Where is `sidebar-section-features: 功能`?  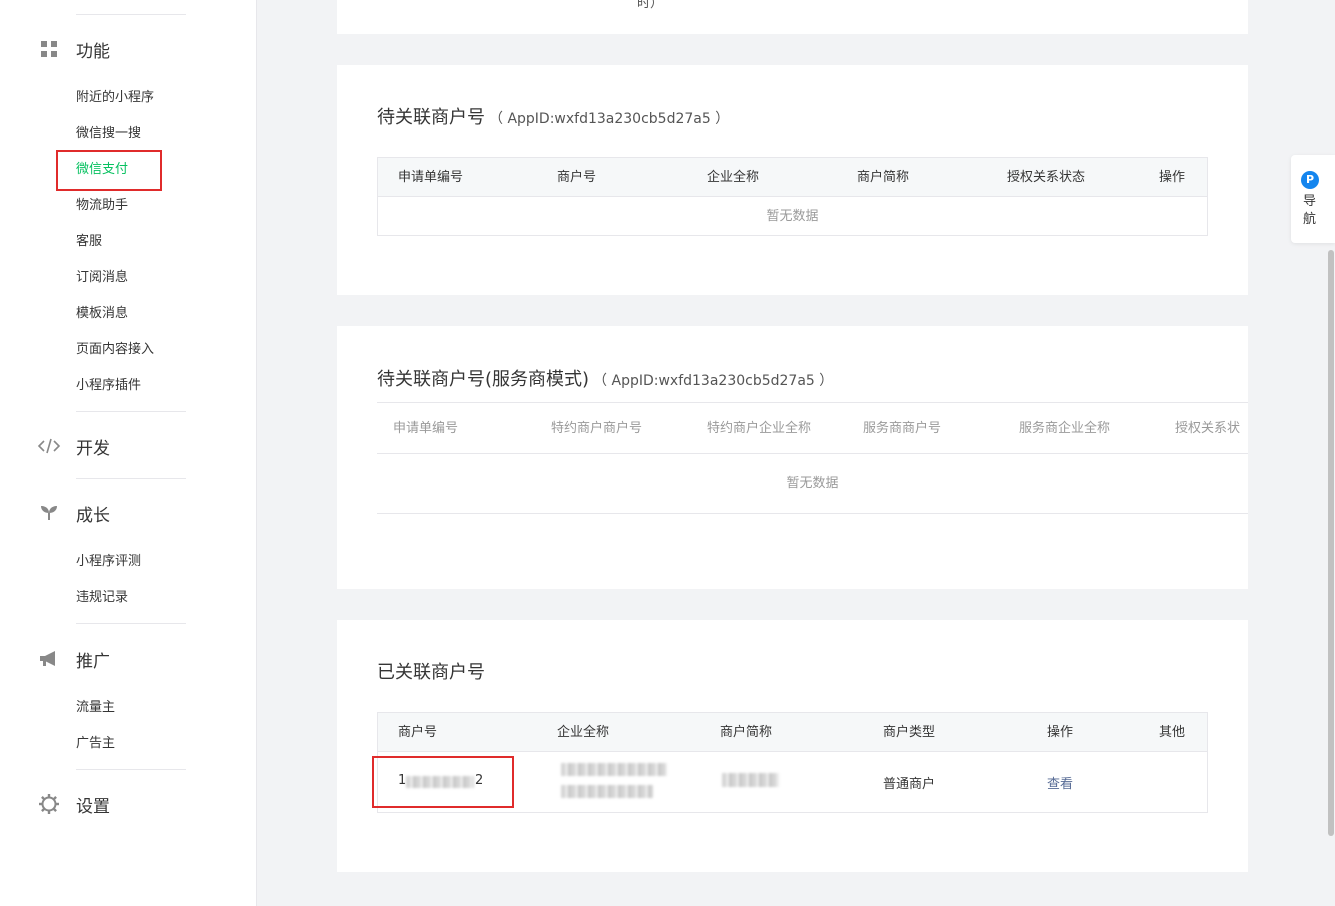
sidebar-section-features: 功能 is located at coordinates (73, 49).